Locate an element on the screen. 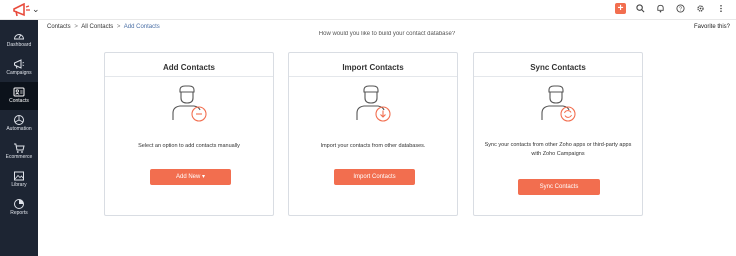  plus-icon: + is located at coordinates (620, 8).